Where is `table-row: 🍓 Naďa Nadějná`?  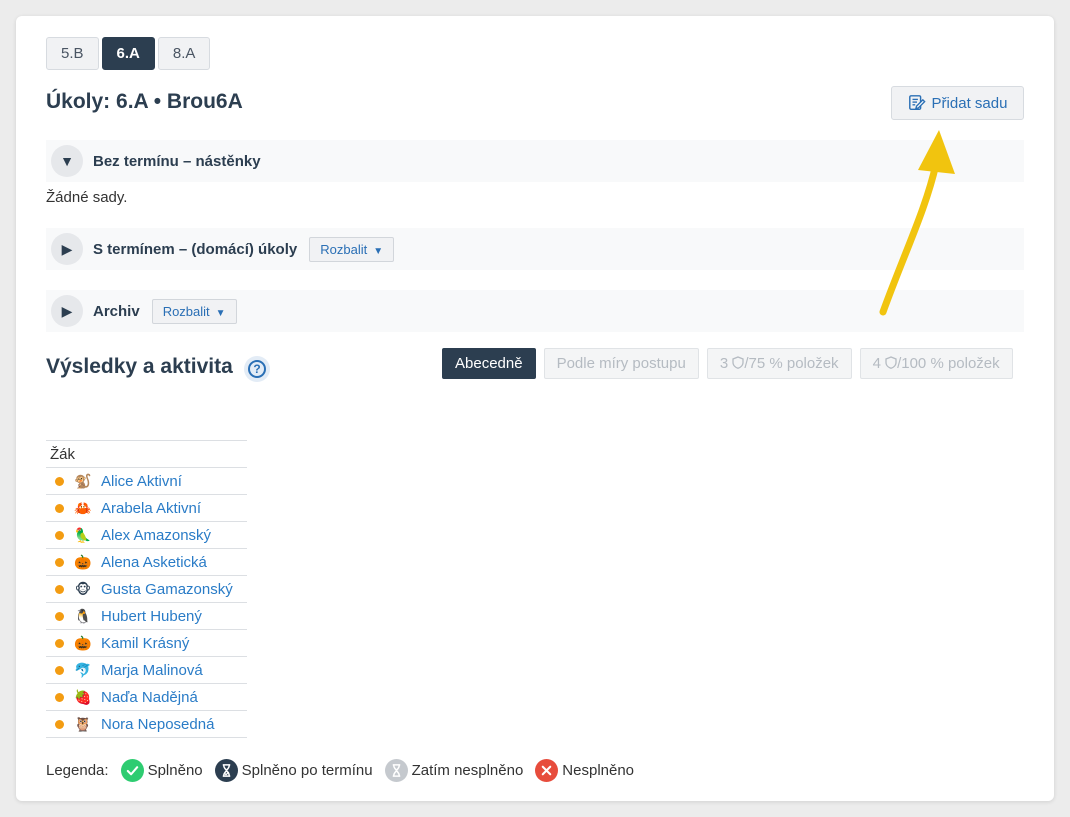 table-row: 🍓 Naďa Nadějná is located at coordinates (146, 697).